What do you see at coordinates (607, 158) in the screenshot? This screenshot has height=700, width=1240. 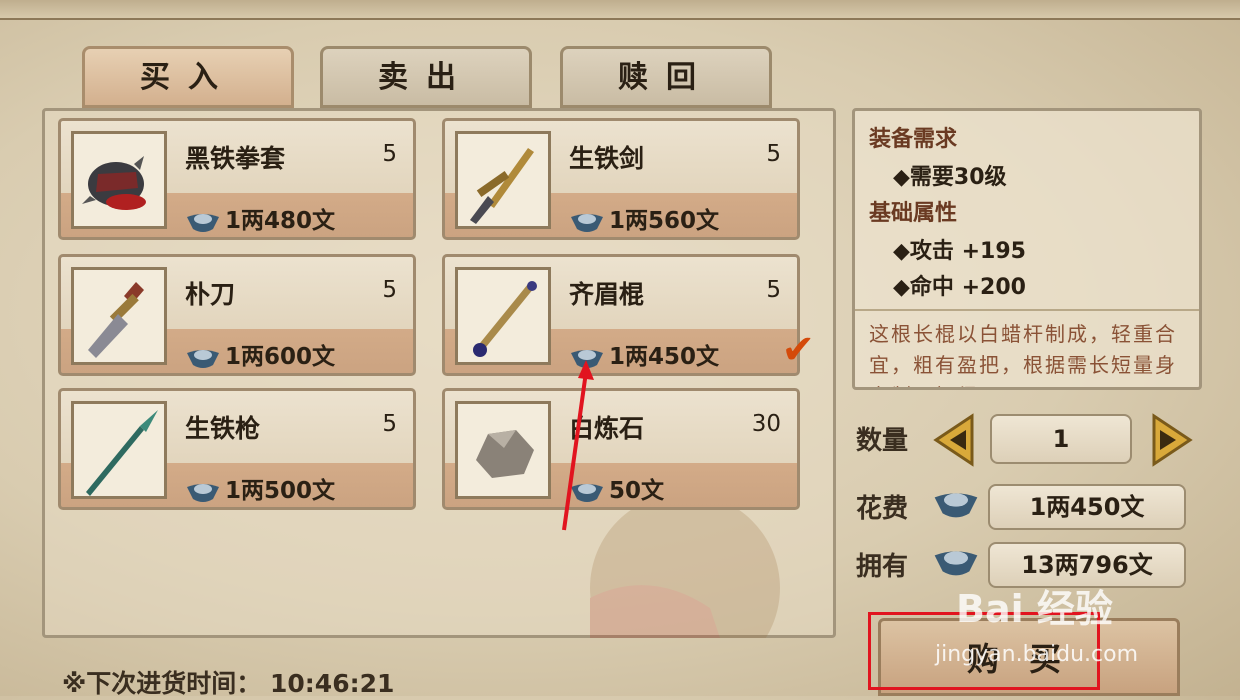 I see `item-name: 生铁剑` at bounding box center [607, 158].